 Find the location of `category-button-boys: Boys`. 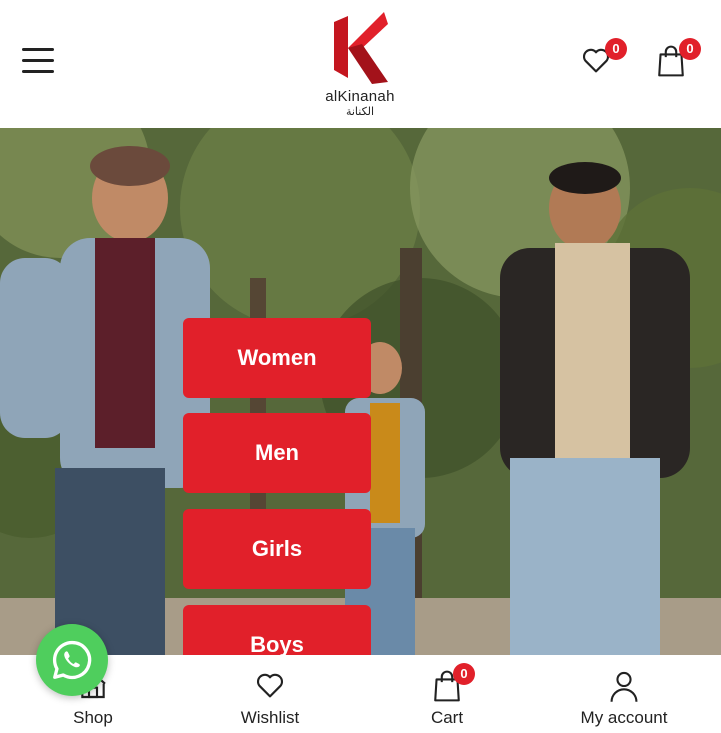

category-button-boys: Boys is located at coordinates (277, 630).